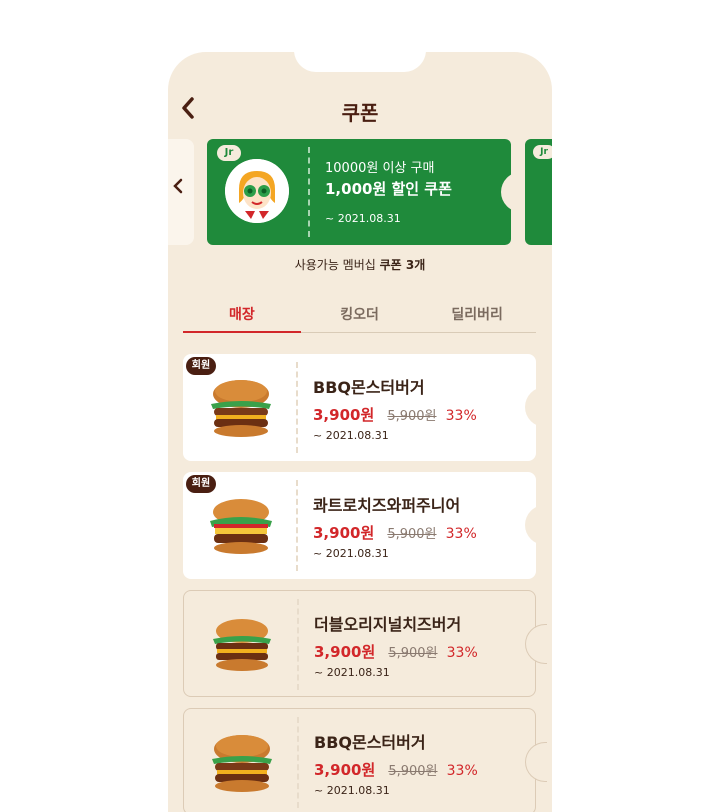 Image resolution: width=720 pixels, height=812 pixels. Describe the element at coordinates (242, 316) in the screenshot. I see `tab-store: 매장` at that location.